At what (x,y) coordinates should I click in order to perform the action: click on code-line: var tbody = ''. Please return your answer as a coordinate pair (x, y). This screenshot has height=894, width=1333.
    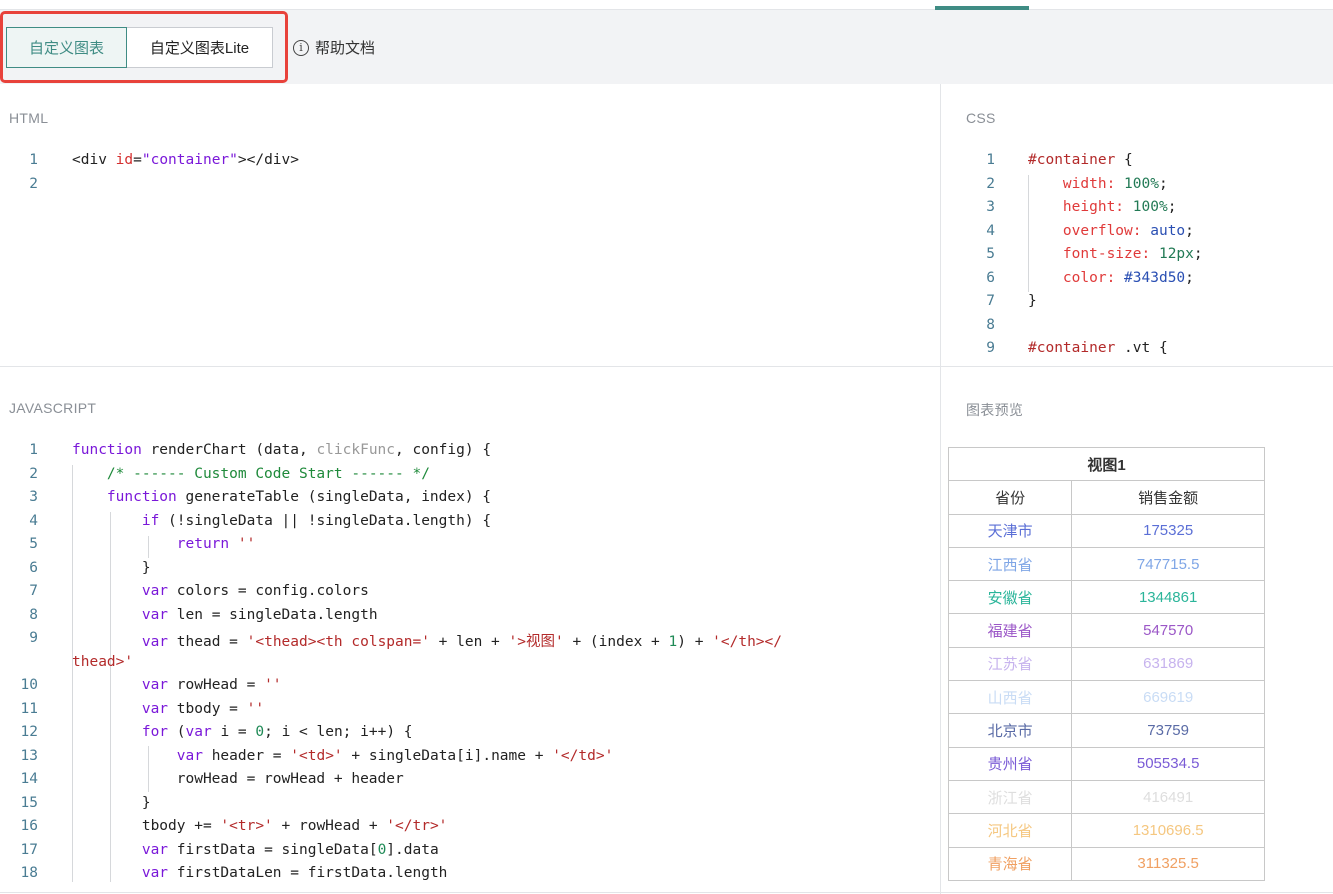
    Looking at the image, I should click on (203, 708).